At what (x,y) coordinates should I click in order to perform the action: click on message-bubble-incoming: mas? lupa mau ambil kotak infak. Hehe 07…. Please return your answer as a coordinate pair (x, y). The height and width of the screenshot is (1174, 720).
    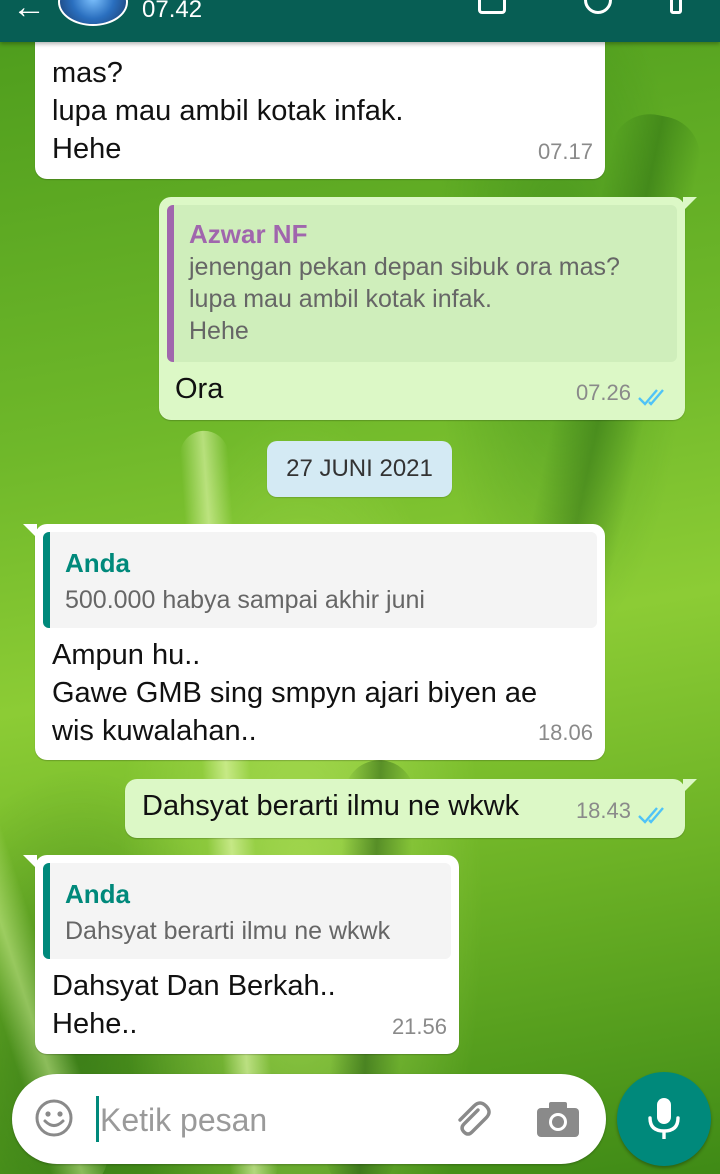
    Looking at the image, I should click on (320, 104).